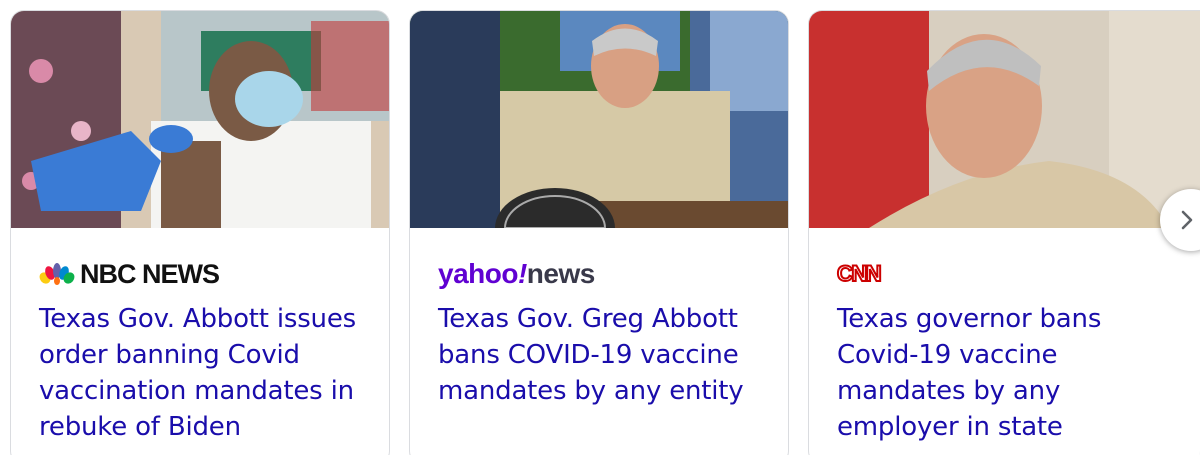 The image size is (1200, 455). I want to click on source-suffix: news, so click(561, 273).